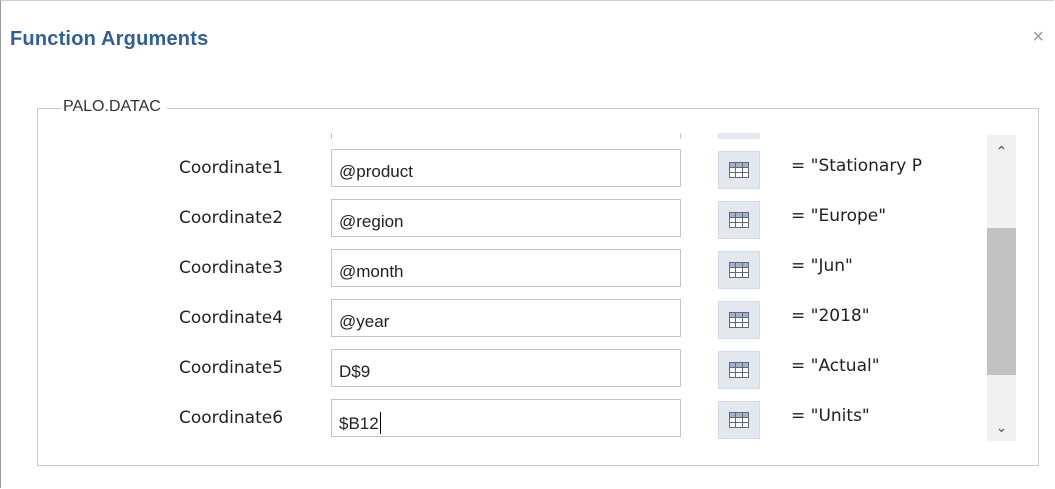 The image size is (1055, 489). What do you see at coordinates (739, 136) in the screenshot?
I see `previous-ref-button-stub` at bounding box center [739, 136].